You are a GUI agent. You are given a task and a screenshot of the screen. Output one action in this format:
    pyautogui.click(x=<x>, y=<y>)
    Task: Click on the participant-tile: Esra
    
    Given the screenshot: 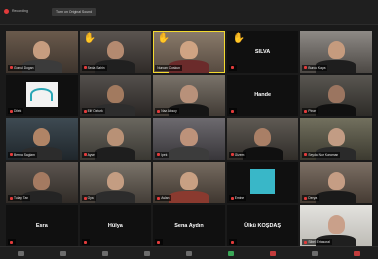 What is the action you would take?
    pyautogui.click(x=42, y=226)
    